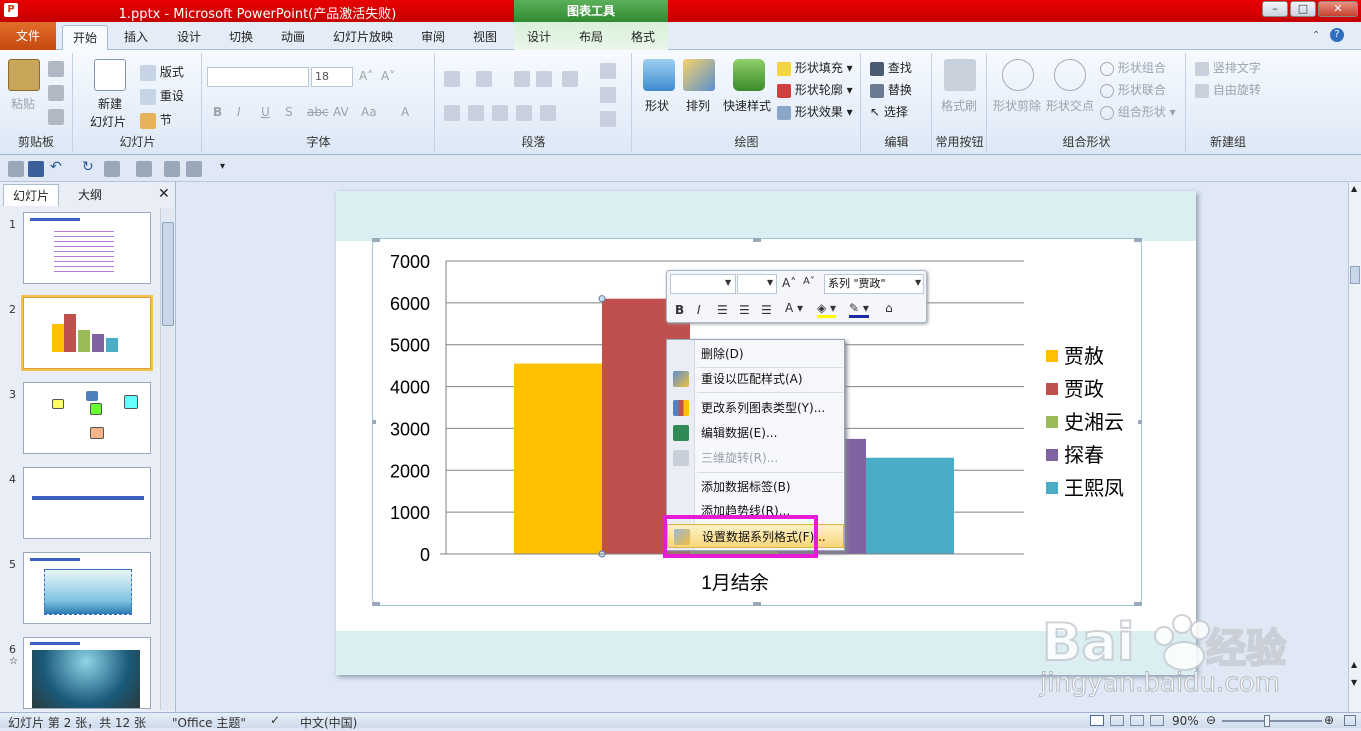 Image resolution: width=1361 pixels, height=731 pixels. I want to click on language-status: 中文(中国), so click(328, 722).